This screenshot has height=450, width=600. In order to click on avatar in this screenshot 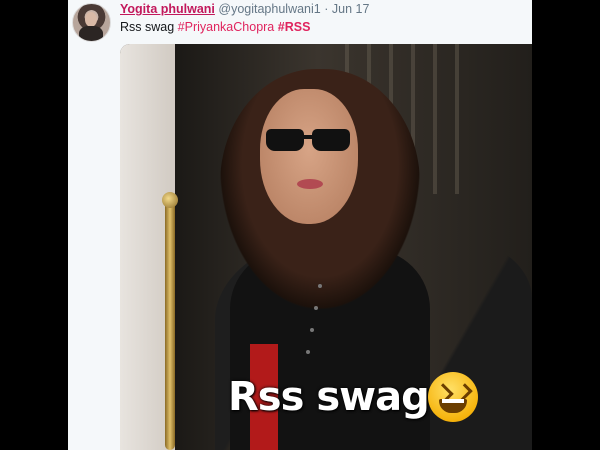, I will do `click(91, 22)`.